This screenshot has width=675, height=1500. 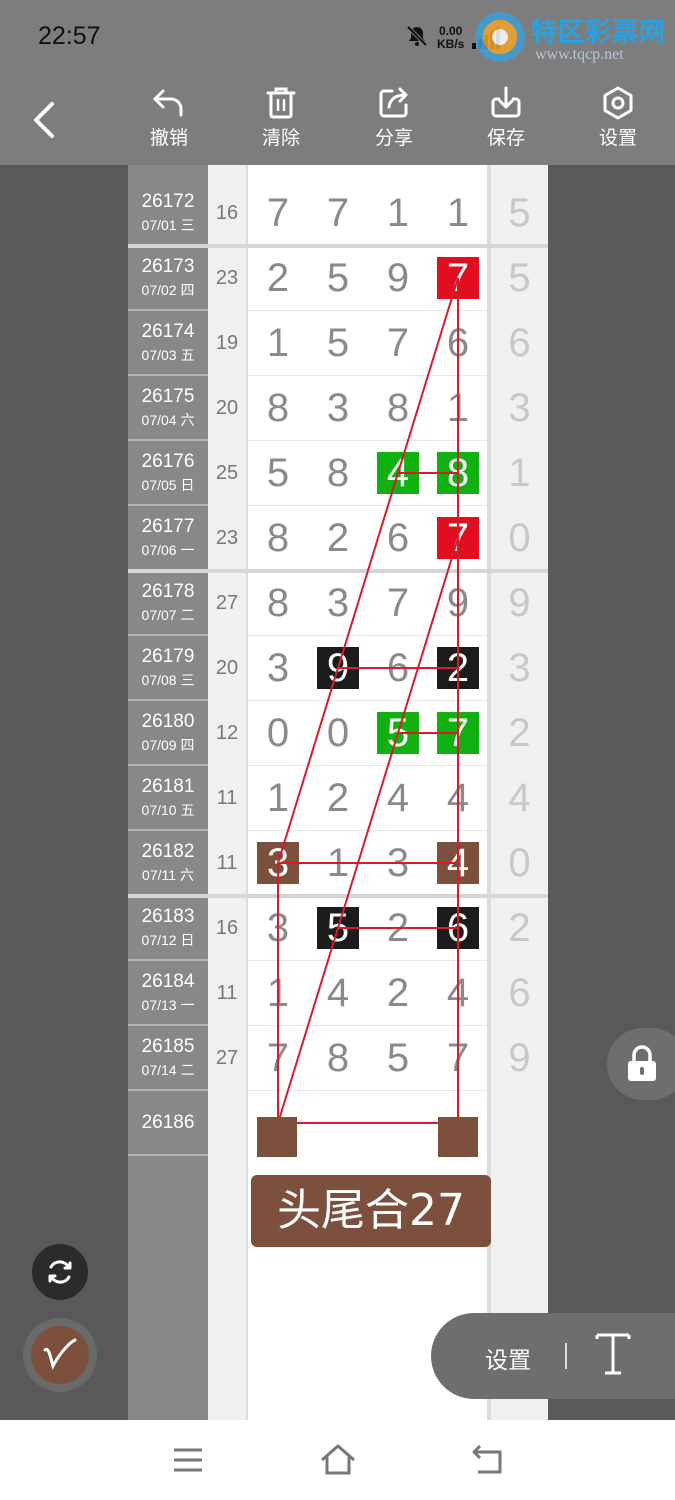 I want to click on issue-number: 26172, so click(x=168, y=201).